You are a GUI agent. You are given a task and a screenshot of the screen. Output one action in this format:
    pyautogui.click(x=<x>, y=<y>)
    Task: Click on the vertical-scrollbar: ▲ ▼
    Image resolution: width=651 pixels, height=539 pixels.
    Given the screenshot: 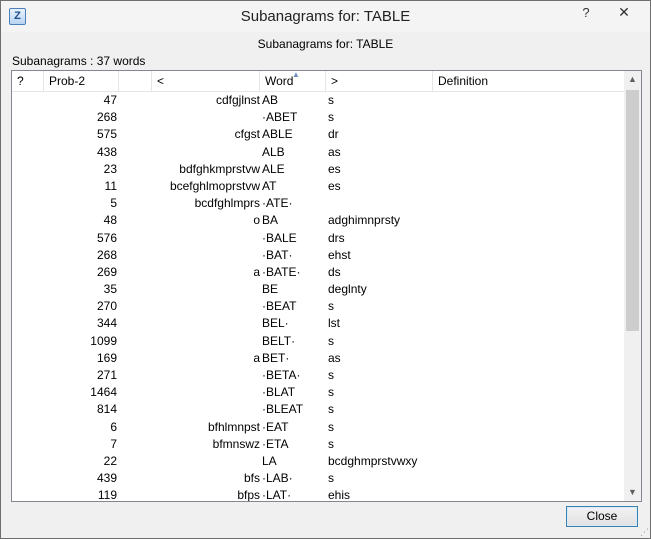 What is the action you would take?
    pyautogui.click(x=632, y=286)
    